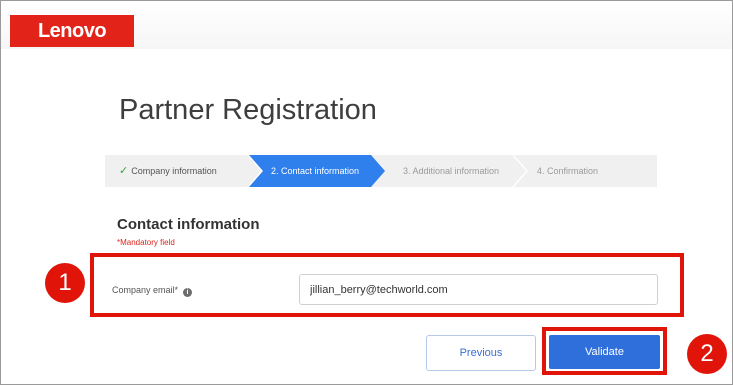  What do you see at coordinates (520, 171) in the screenshot?
I see `step-divider` at bounding box center [520, 171].